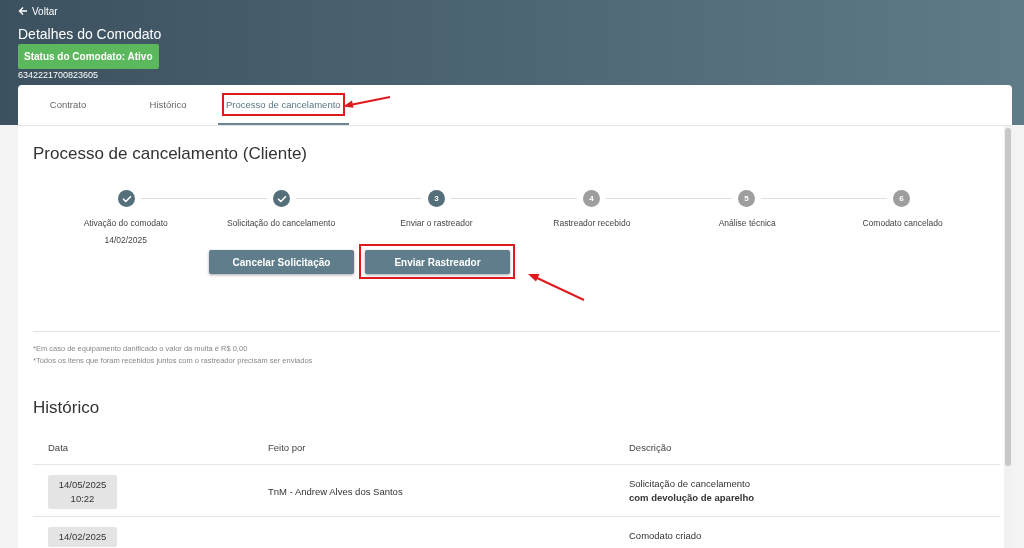 The height and width of the screenshot is (548, 1024). Describe the element at coordinates (38, 11) in the screenshot. I see `back-link: Voltar` at that location.